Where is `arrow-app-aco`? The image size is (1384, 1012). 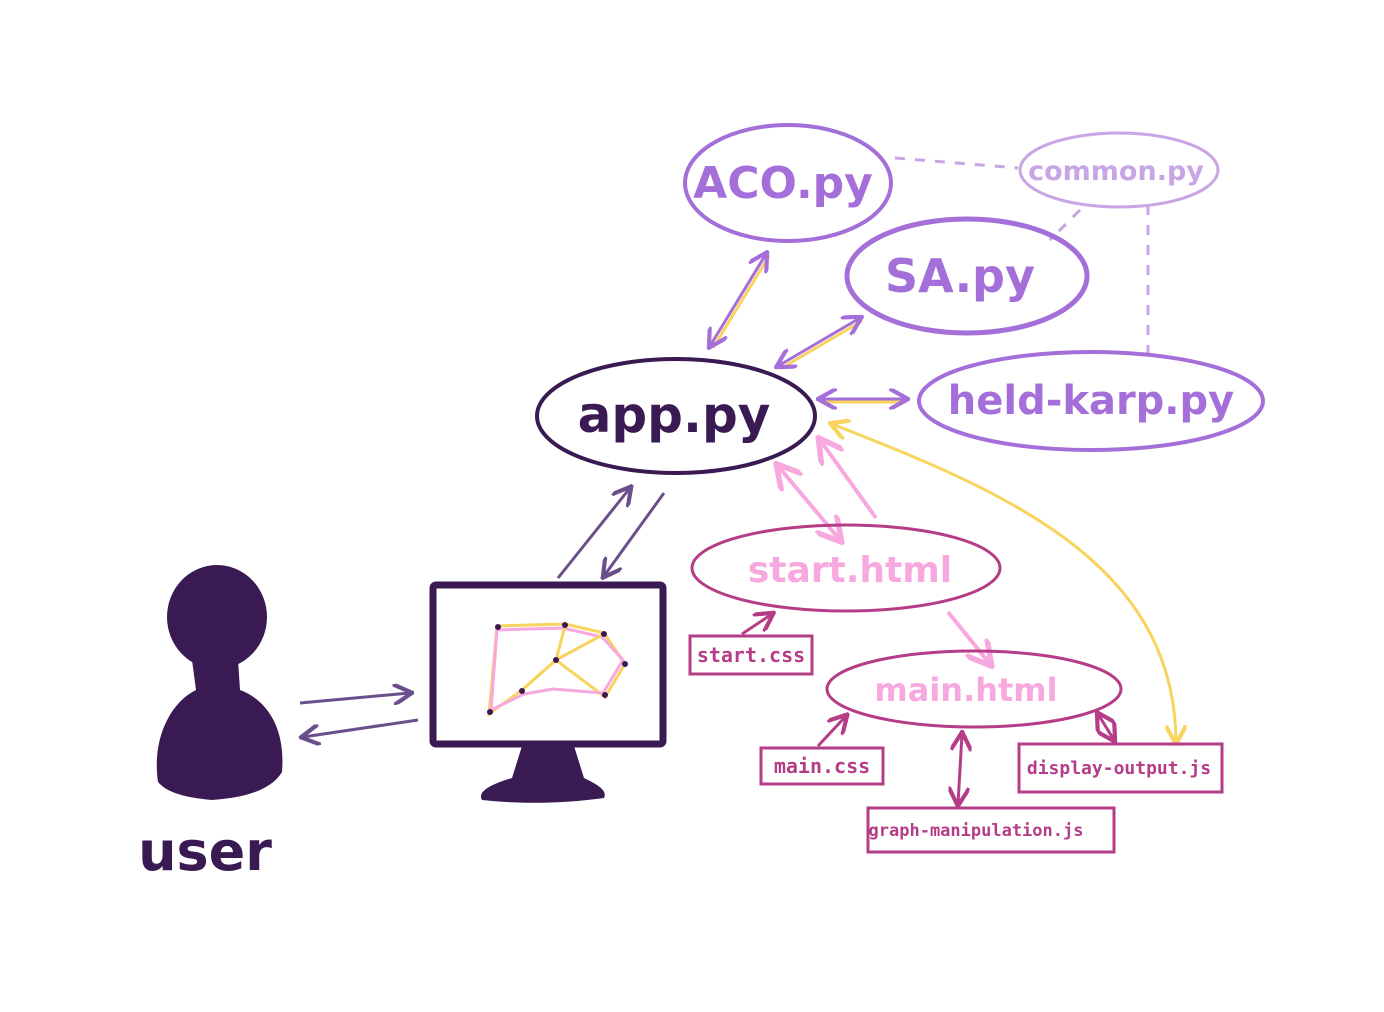
arrow-app-aco is located at coordinates (738, 300).